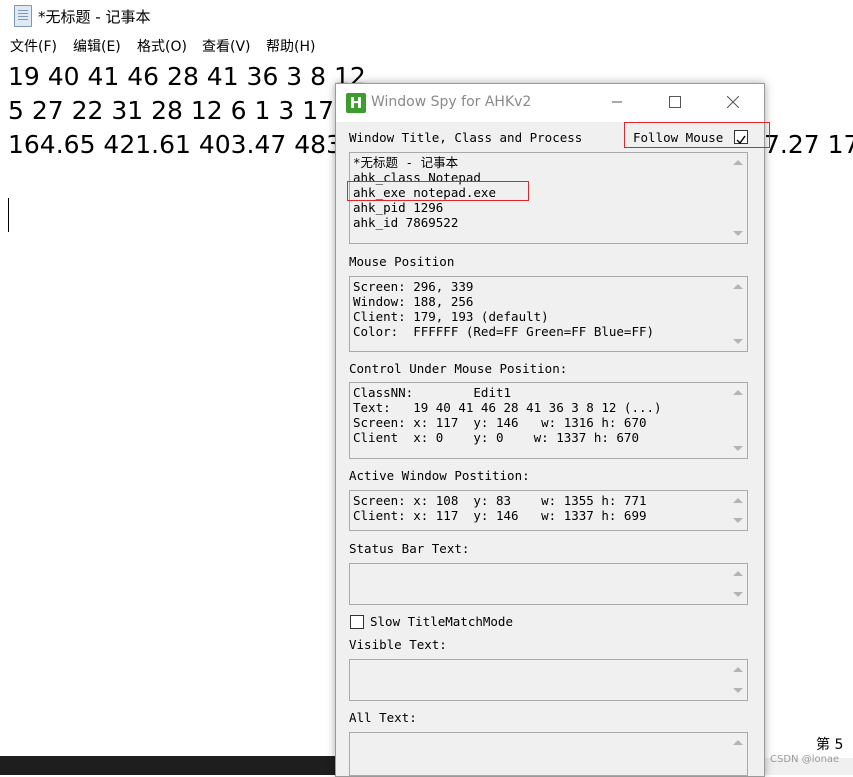 This screenshot has height=777, width=853. I want to click on minimize-icon, so click(617, 102).